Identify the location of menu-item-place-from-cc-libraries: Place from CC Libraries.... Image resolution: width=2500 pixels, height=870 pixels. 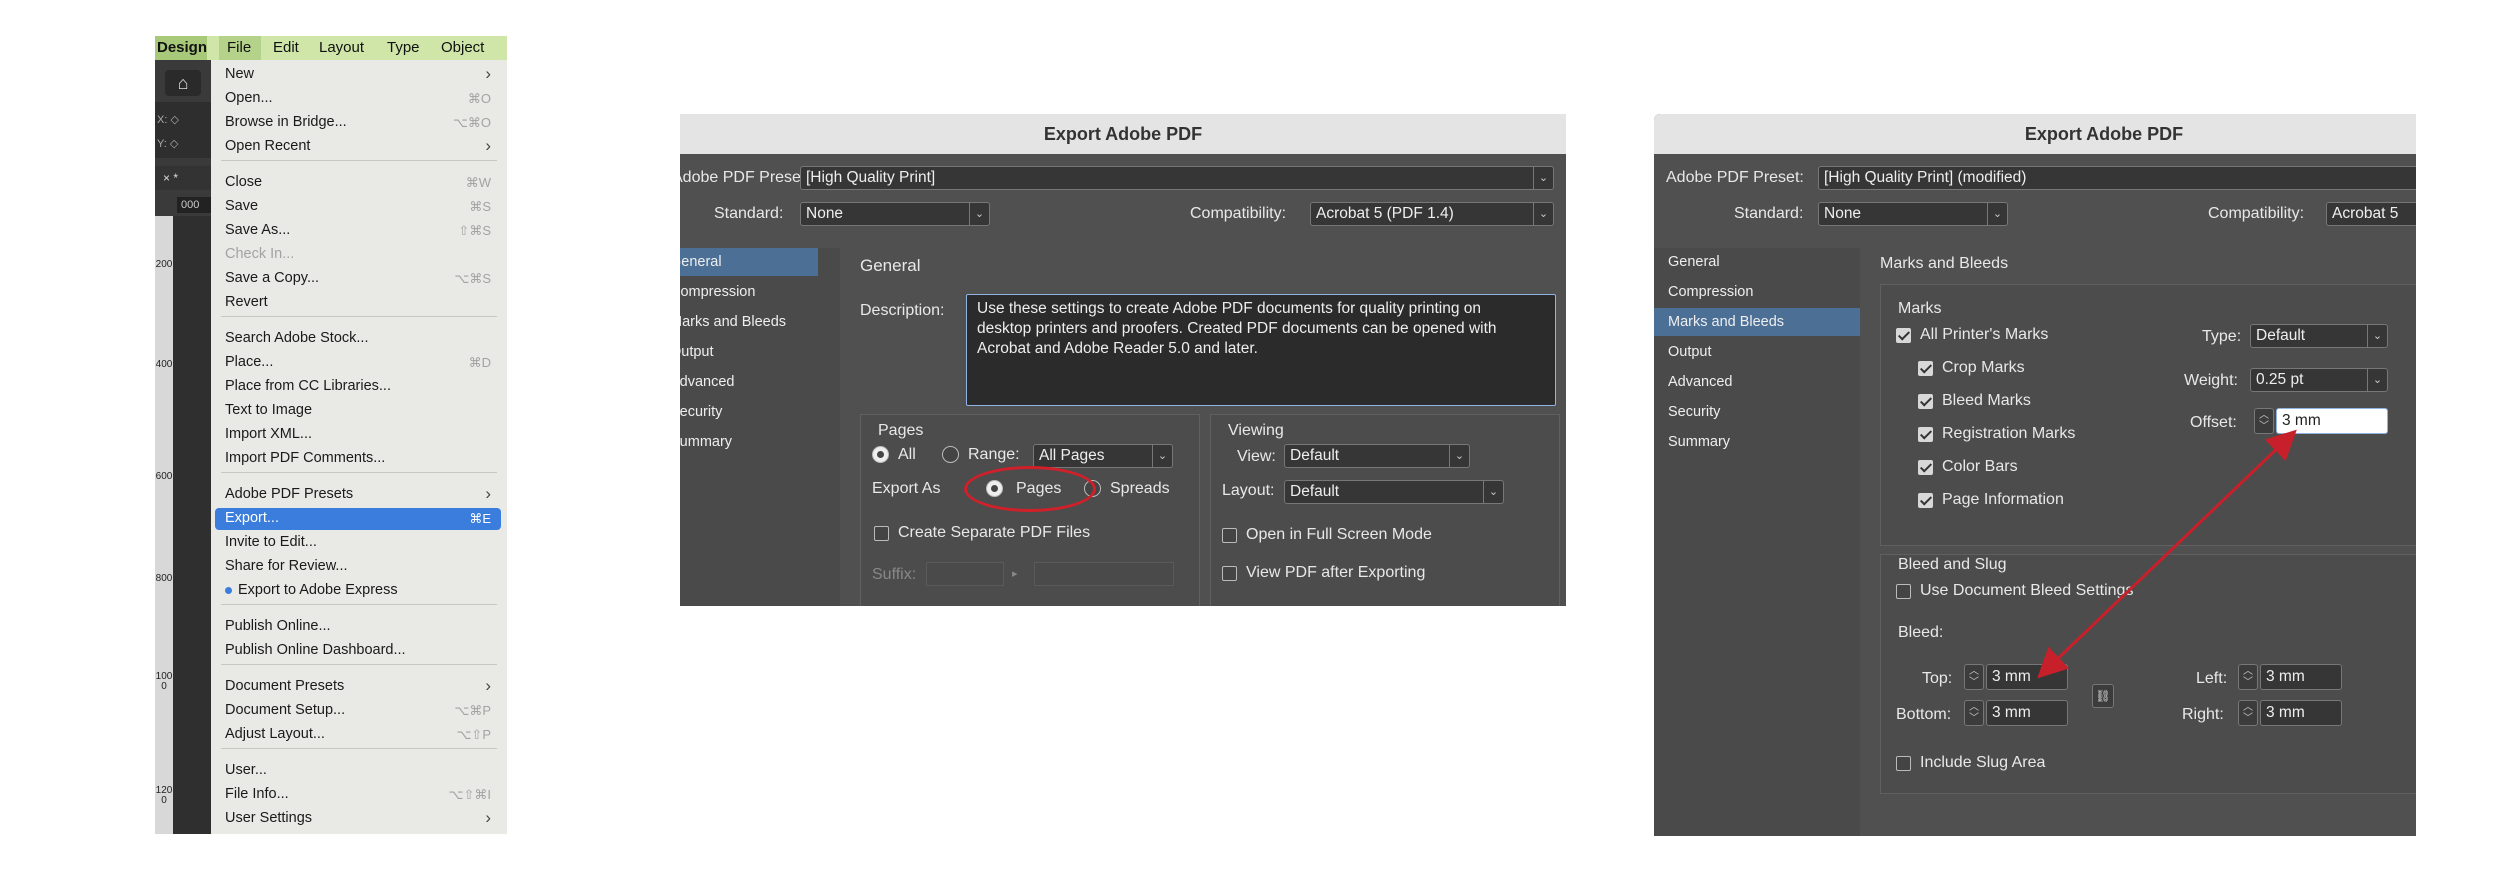
(358, 387).